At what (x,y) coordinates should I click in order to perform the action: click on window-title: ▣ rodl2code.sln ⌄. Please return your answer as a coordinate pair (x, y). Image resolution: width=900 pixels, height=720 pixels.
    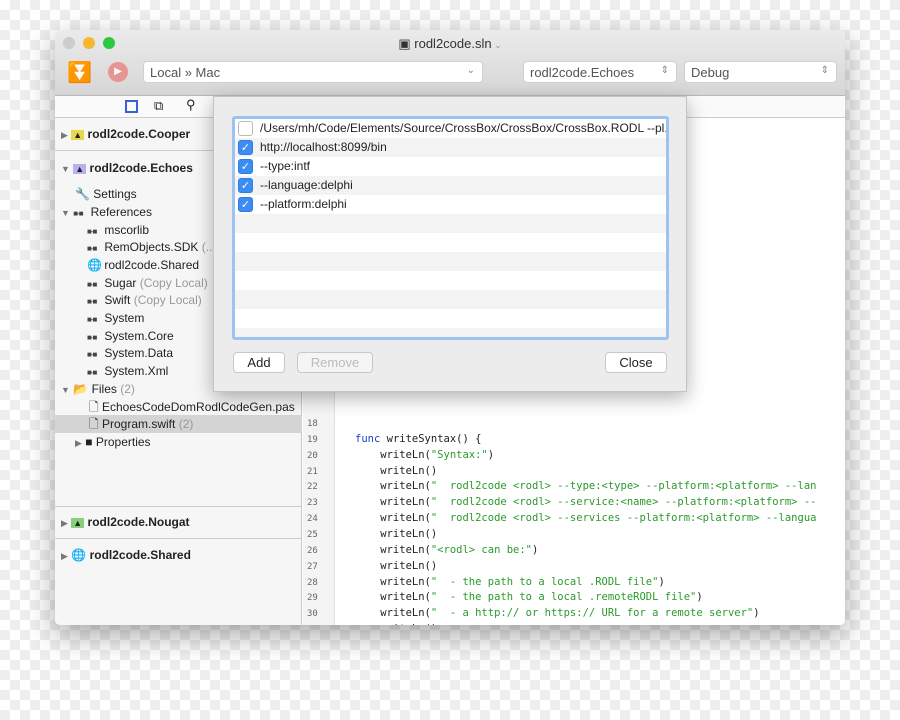
    Looking at the image, I should click on (450, 44).